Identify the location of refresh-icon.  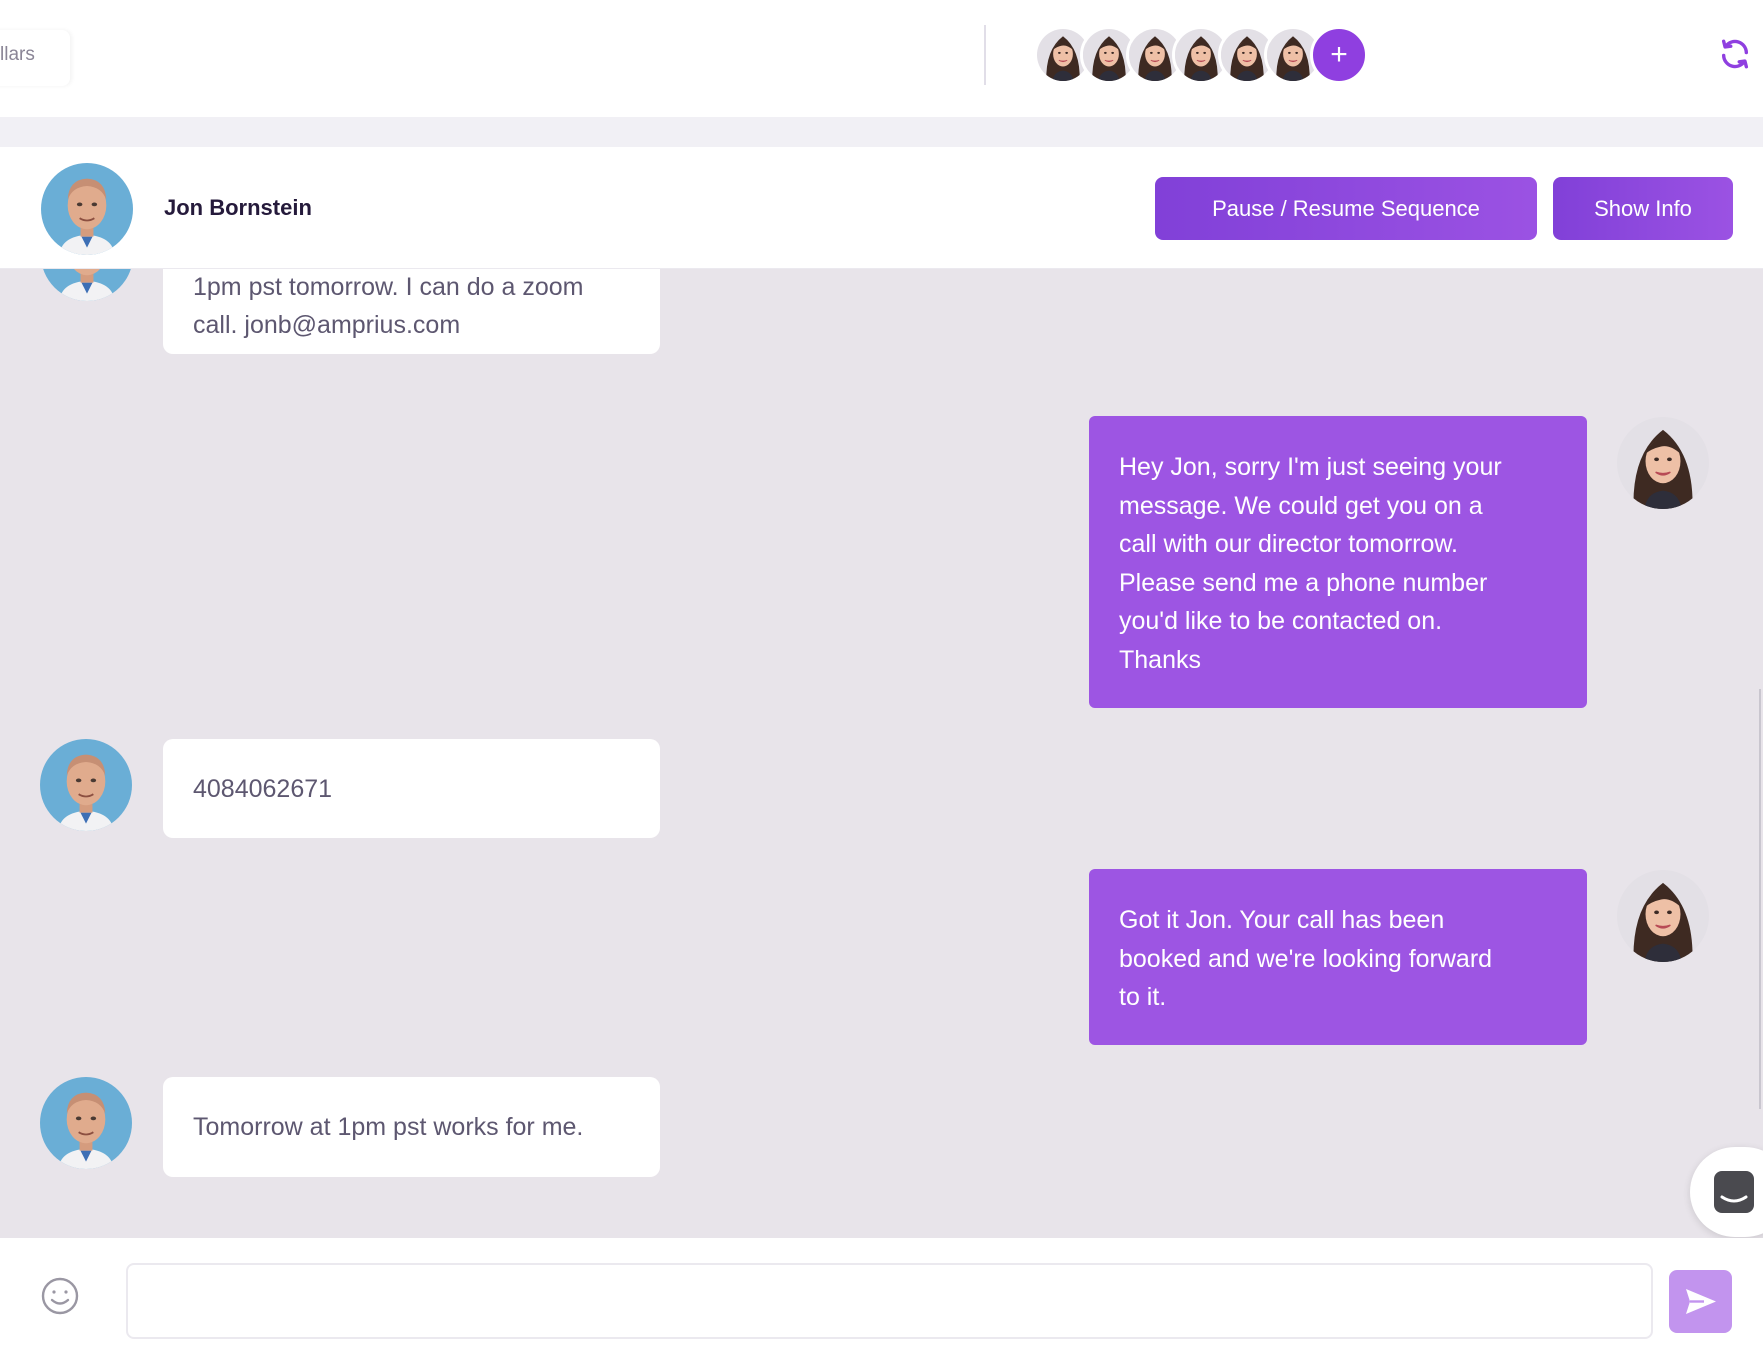
(1735, 54).